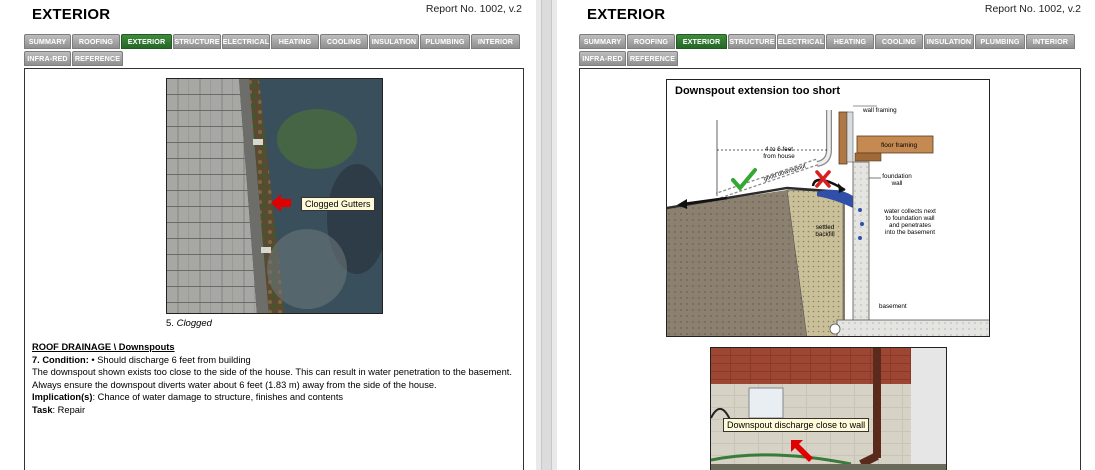  I want to click on label-floor-framing: floor framing, so click(899, 145).